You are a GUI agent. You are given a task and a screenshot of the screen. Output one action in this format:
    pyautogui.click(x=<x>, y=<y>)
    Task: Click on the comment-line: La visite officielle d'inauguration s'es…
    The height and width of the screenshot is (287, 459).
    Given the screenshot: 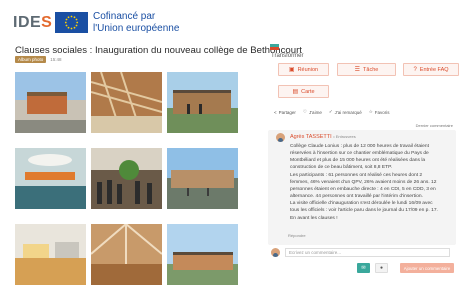 What is the action you would take?
    pyautogui.click(x=361, y=204)
    